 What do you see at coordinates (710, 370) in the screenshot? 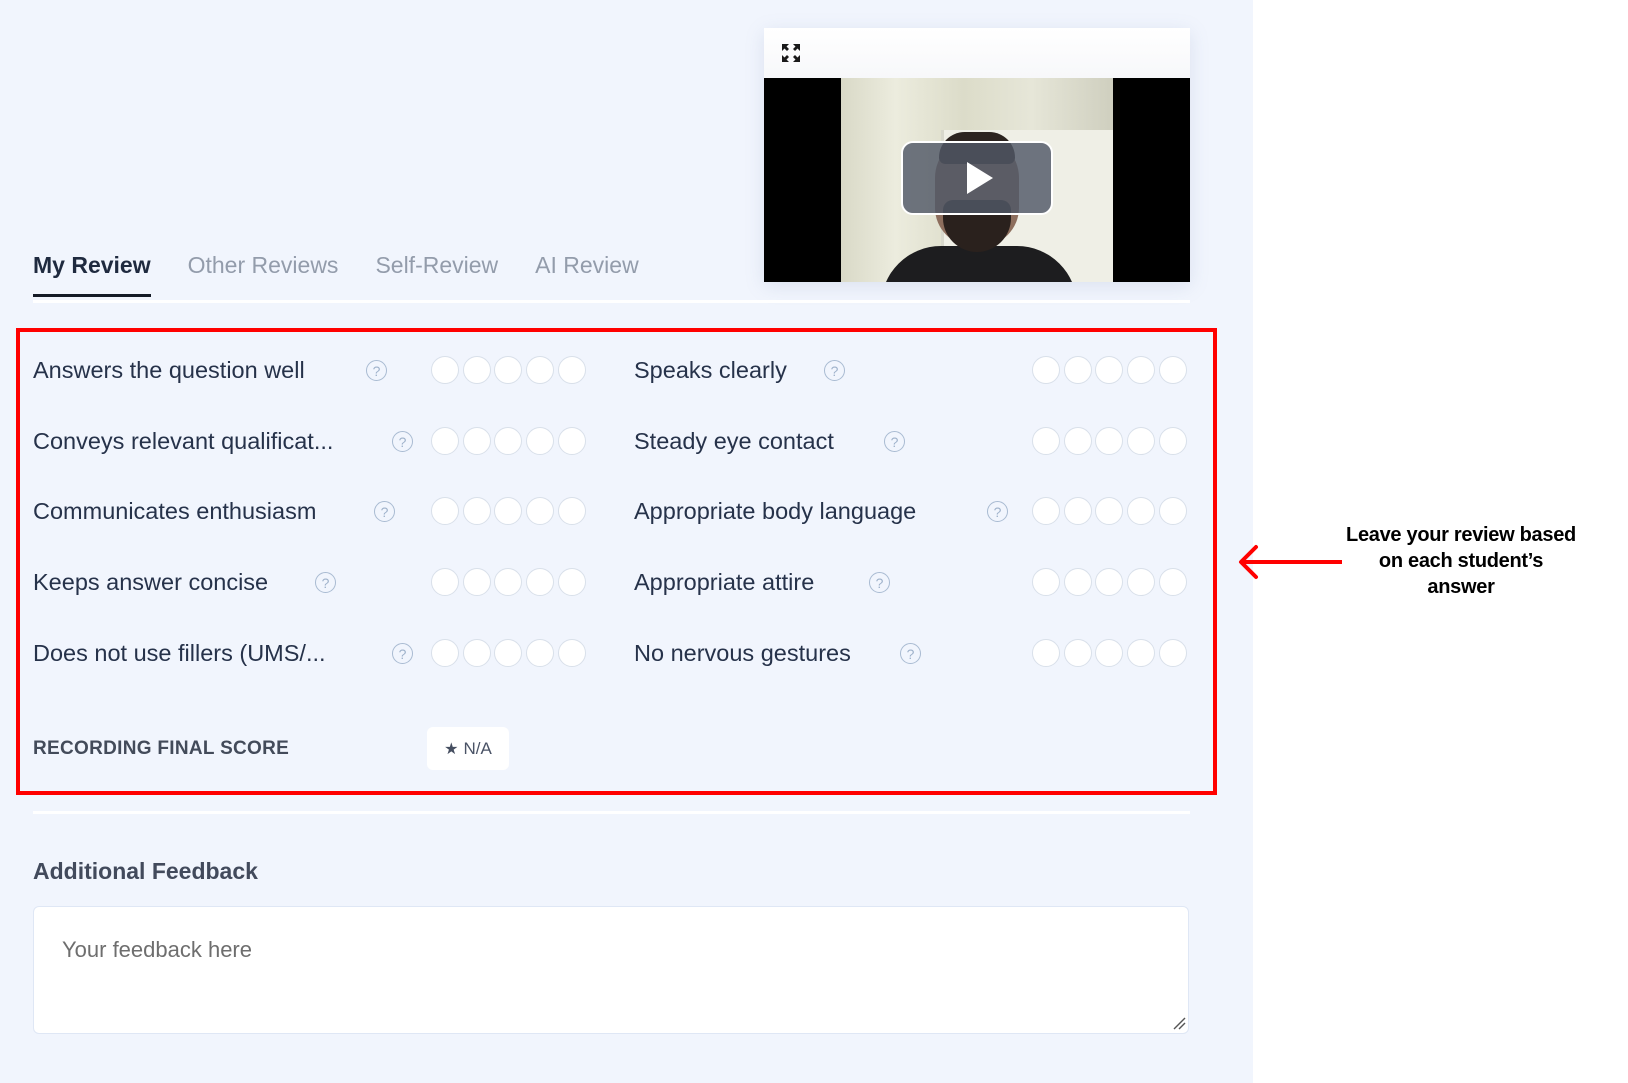
I see `criterion-row: Speaks clearly` at bounding box center [710, 370].